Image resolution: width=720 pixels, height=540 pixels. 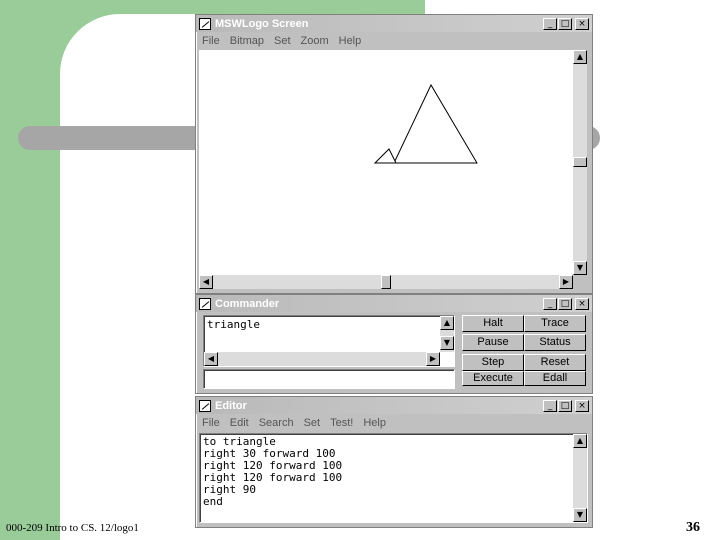 I want to click on screen-vertical-scrollbar: ▲ ▼, so click(x=580, y=162).